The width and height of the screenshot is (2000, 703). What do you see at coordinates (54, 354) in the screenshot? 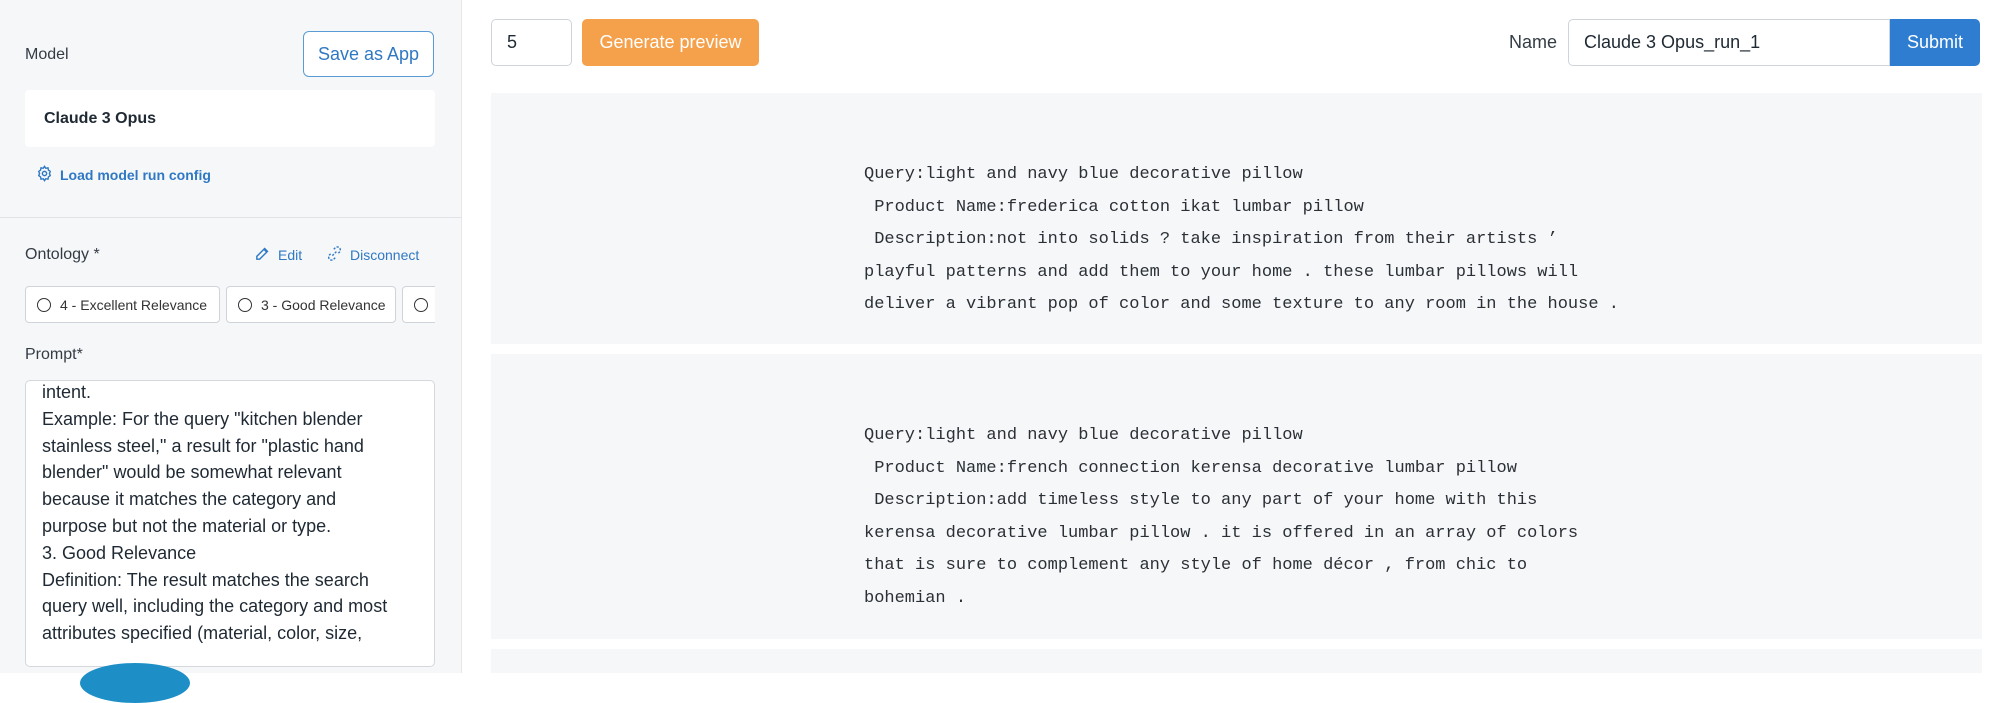
I see `prompt-label: Prompt*` at bounding box center [54, 354].